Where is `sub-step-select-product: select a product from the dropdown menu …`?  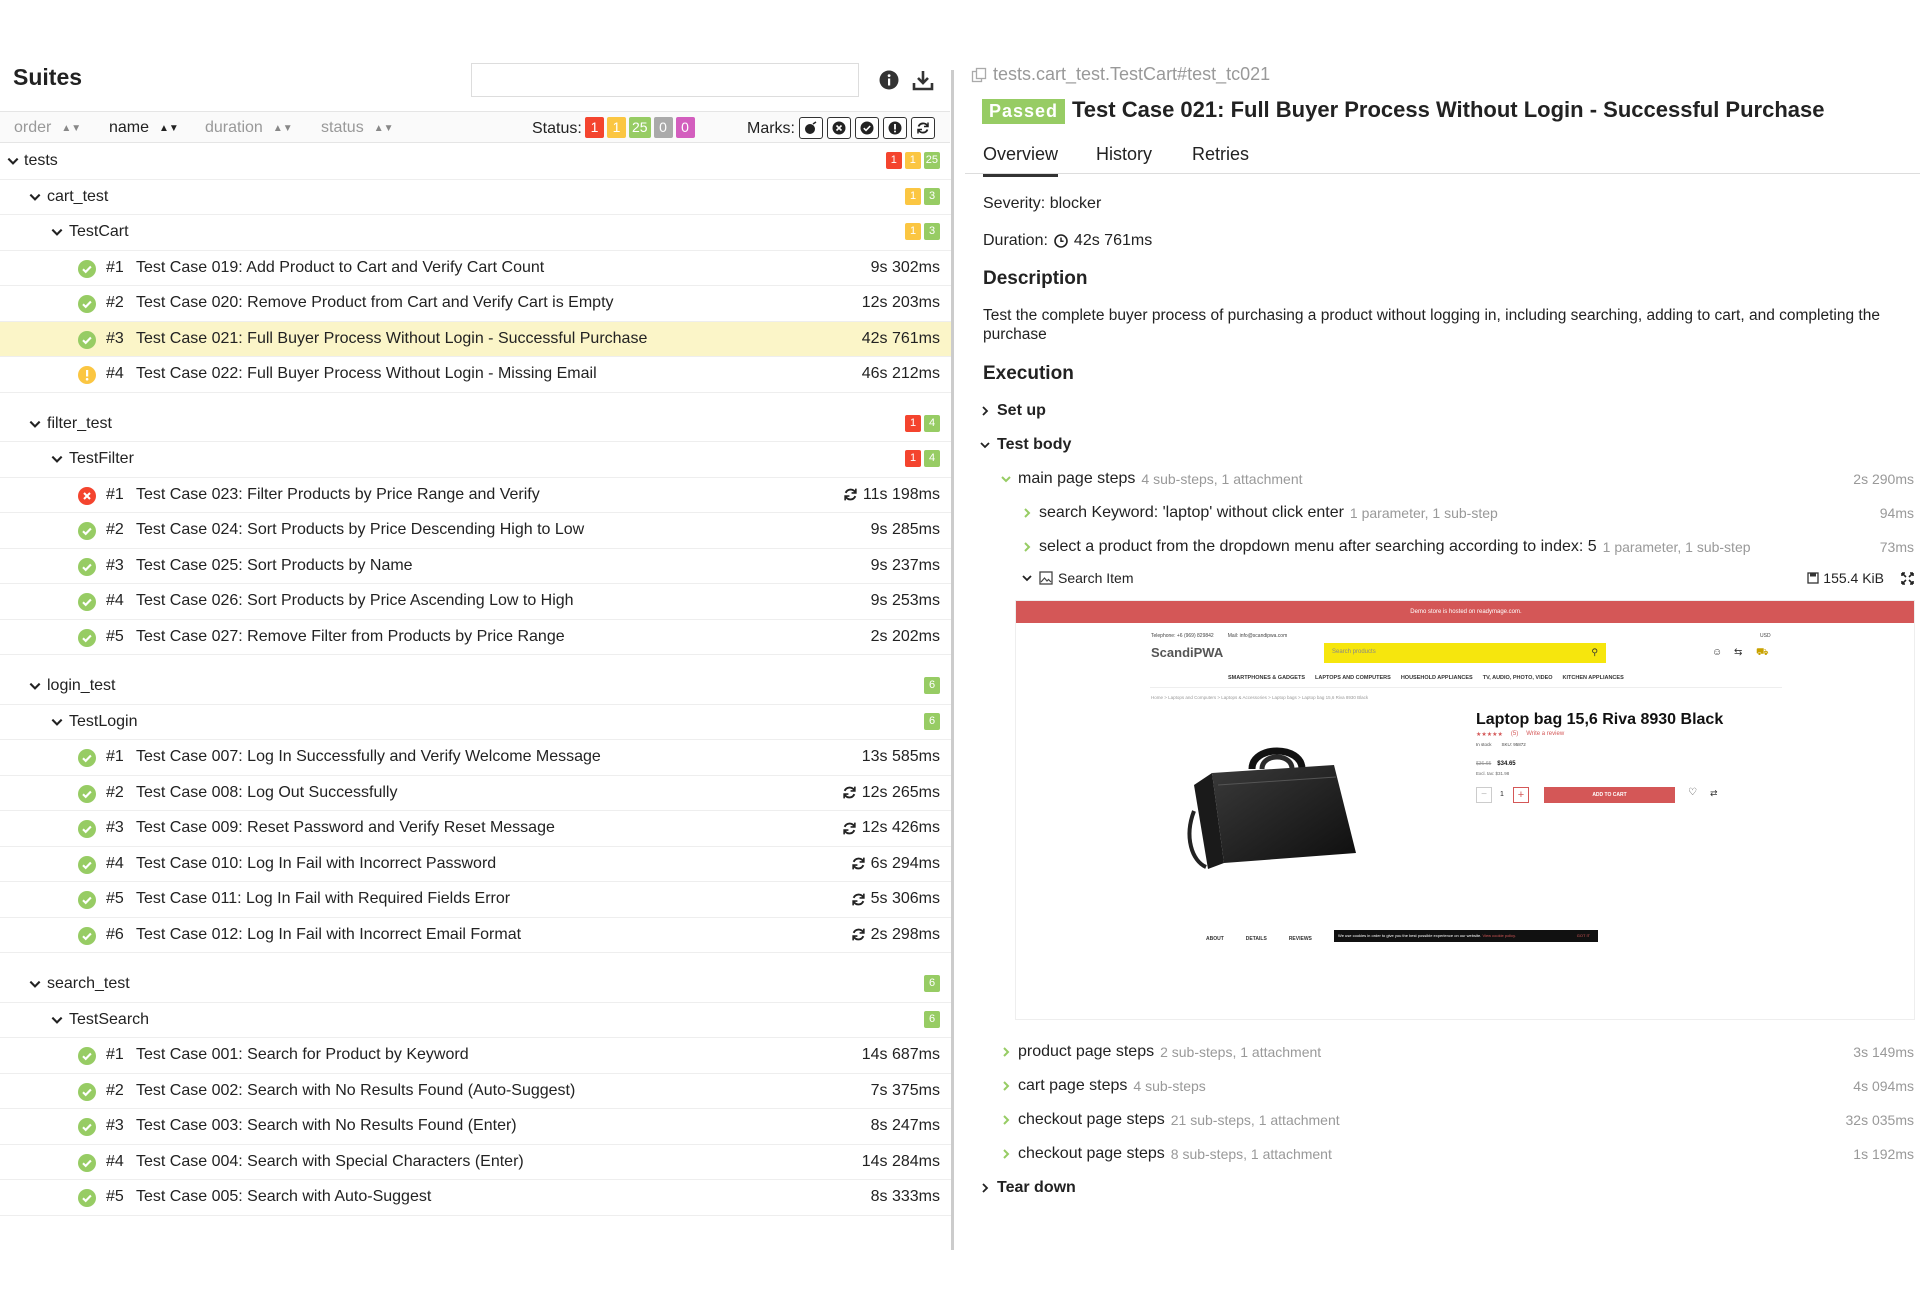 sub-step-select-product: select a product from the dropdown menu … is located at coordinates (1469, 547).